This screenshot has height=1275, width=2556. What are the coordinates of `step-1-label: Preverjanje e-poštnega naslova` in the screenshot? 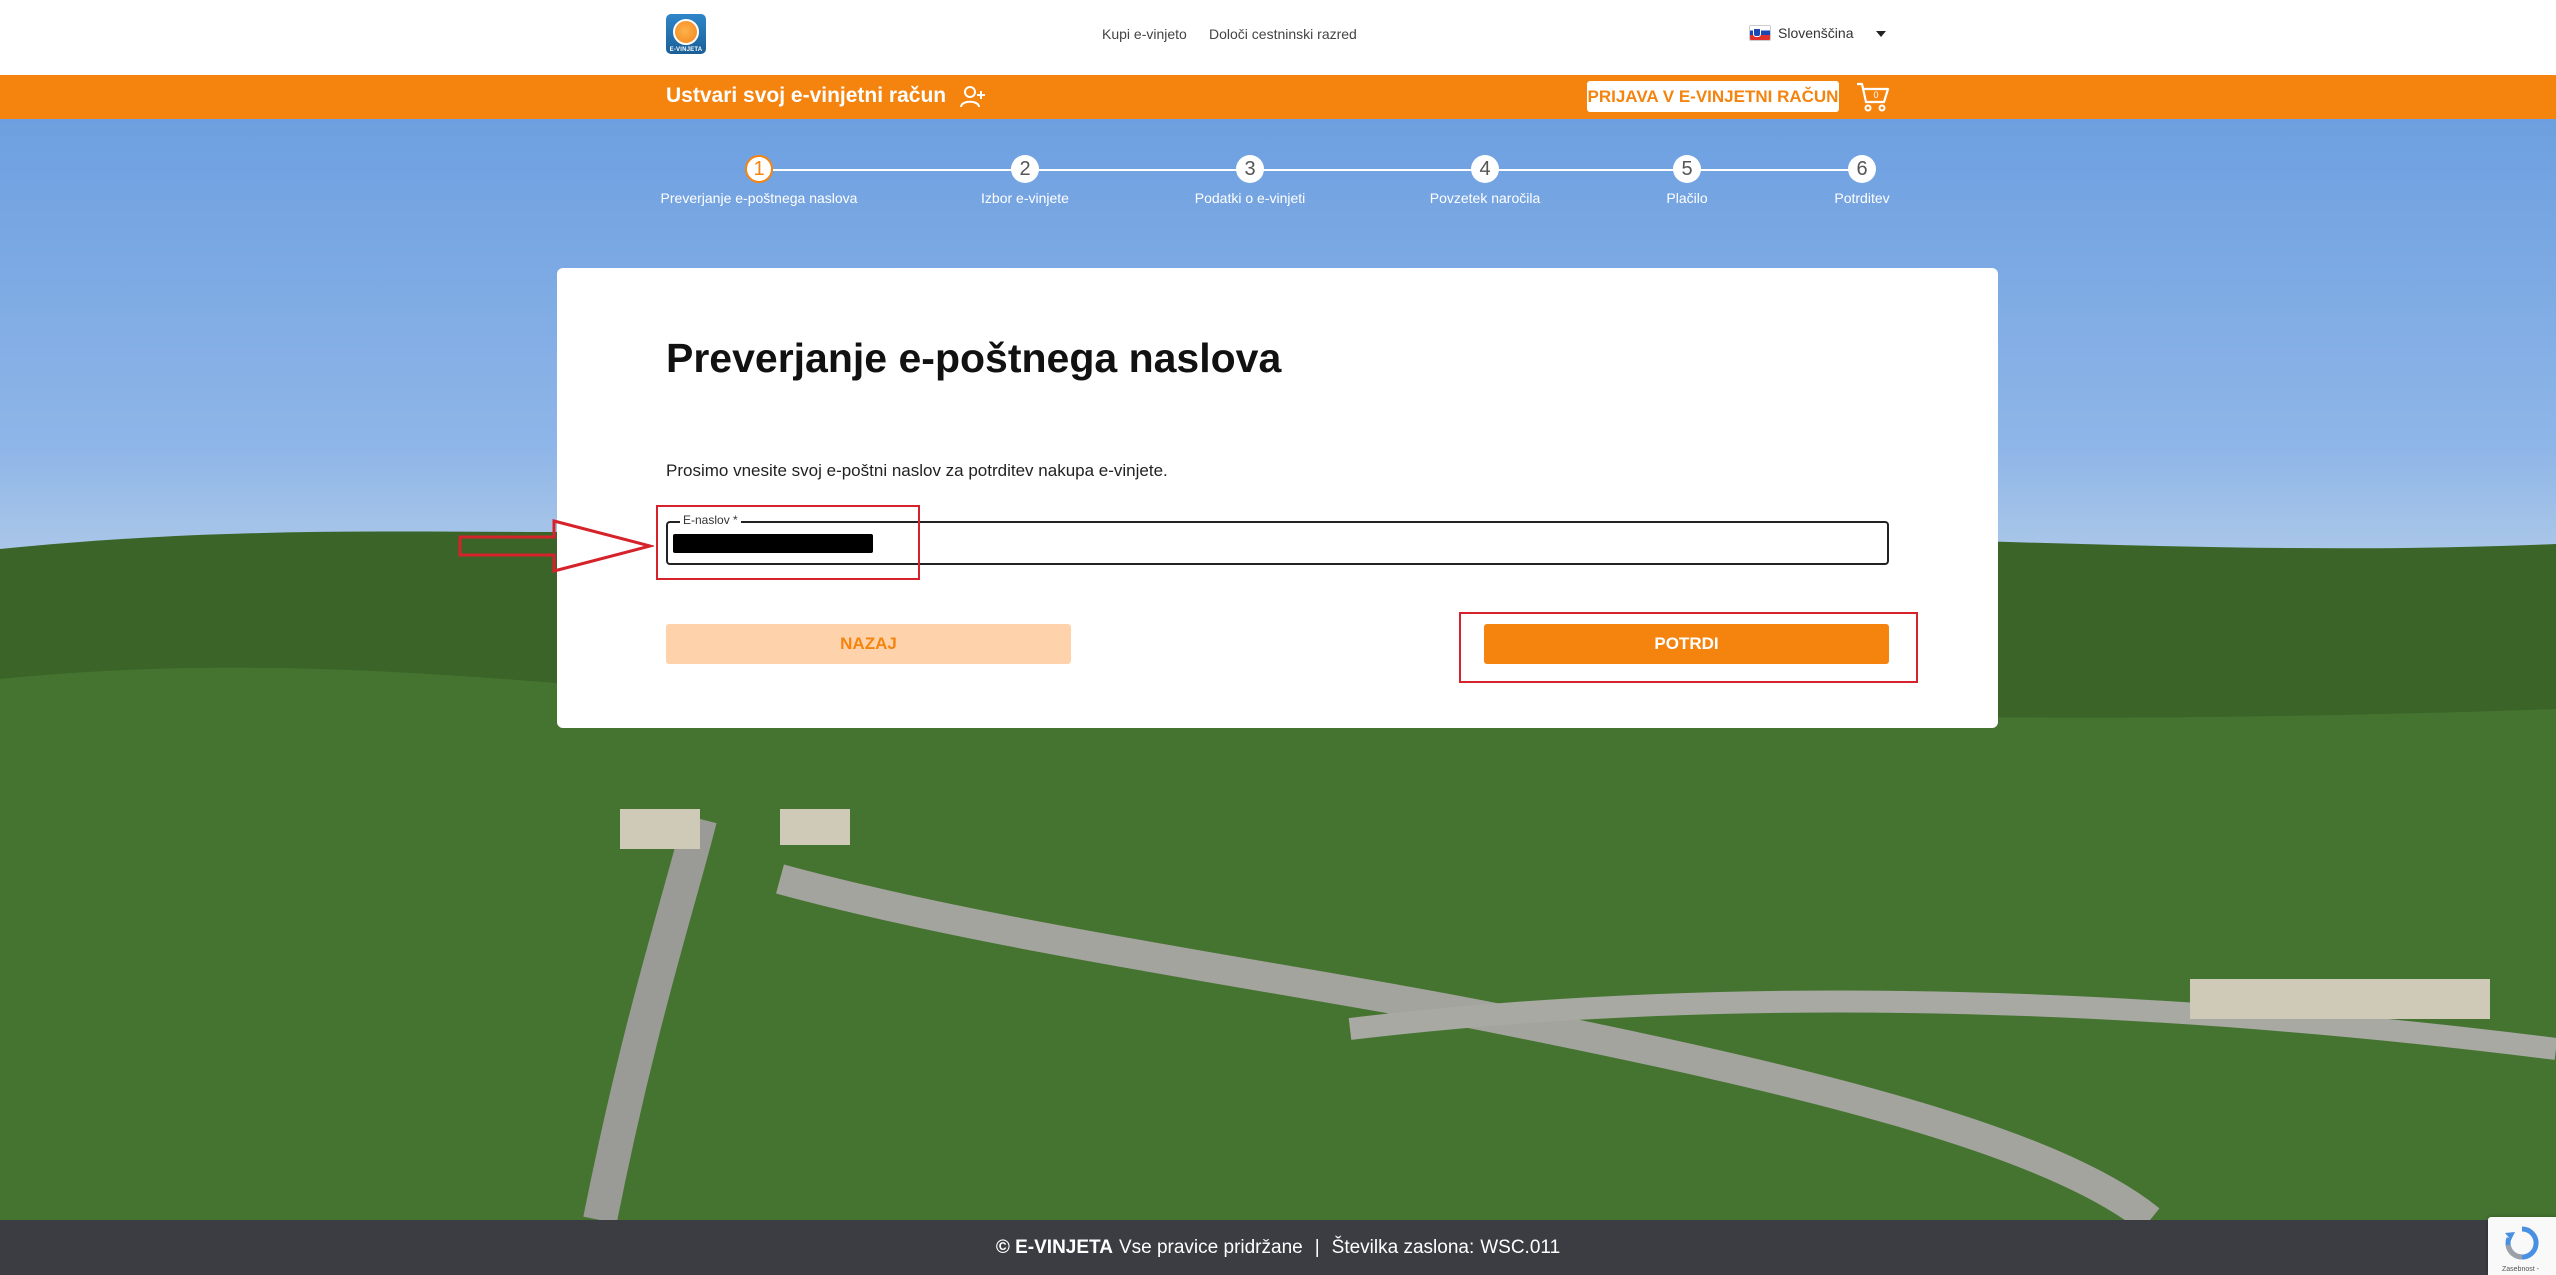 It's located at (759, 198).